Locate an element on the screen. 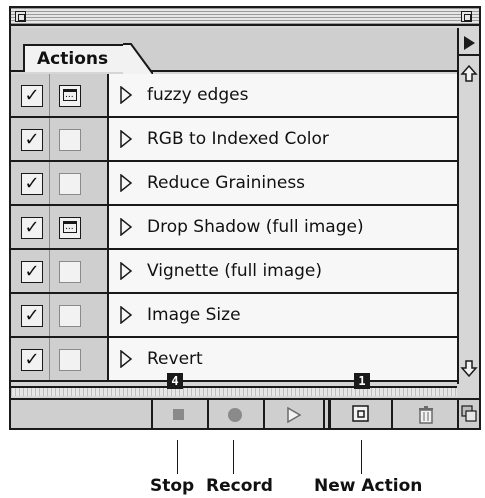 The image size is (485, 498). play-icon is located at coordinates (294, 415).